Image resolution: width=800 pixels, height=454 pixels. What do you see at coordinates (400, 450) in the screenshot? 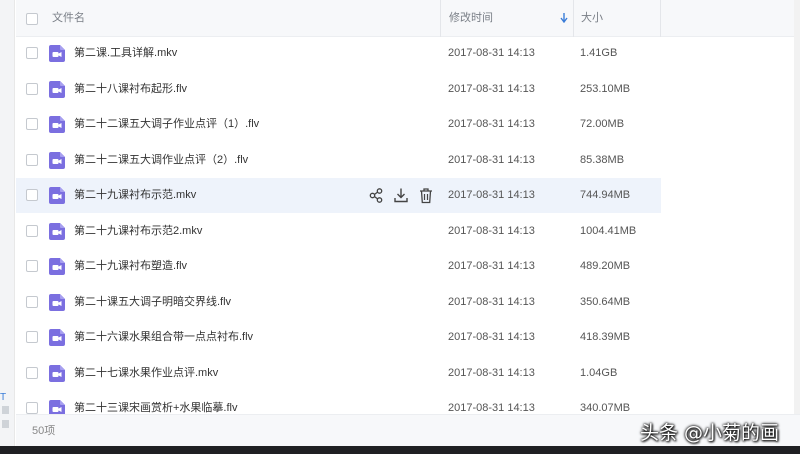
I see `taskbar-strip` at bounding box center [400, 450].